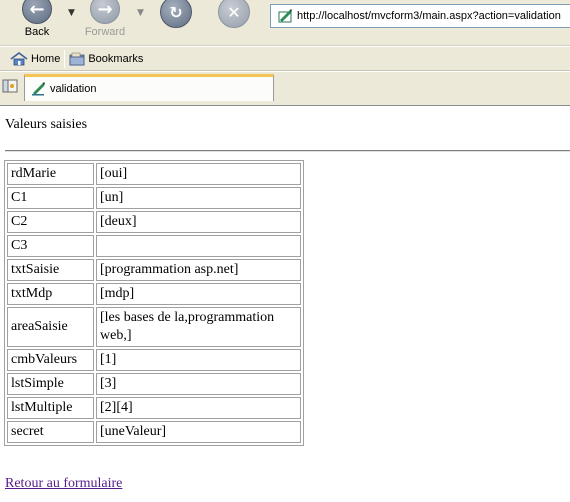  What do you see at coordinates (198, 294) in the screenshot?
I see `field-value-cell: [mdp]` at bounding box center [198, 294].